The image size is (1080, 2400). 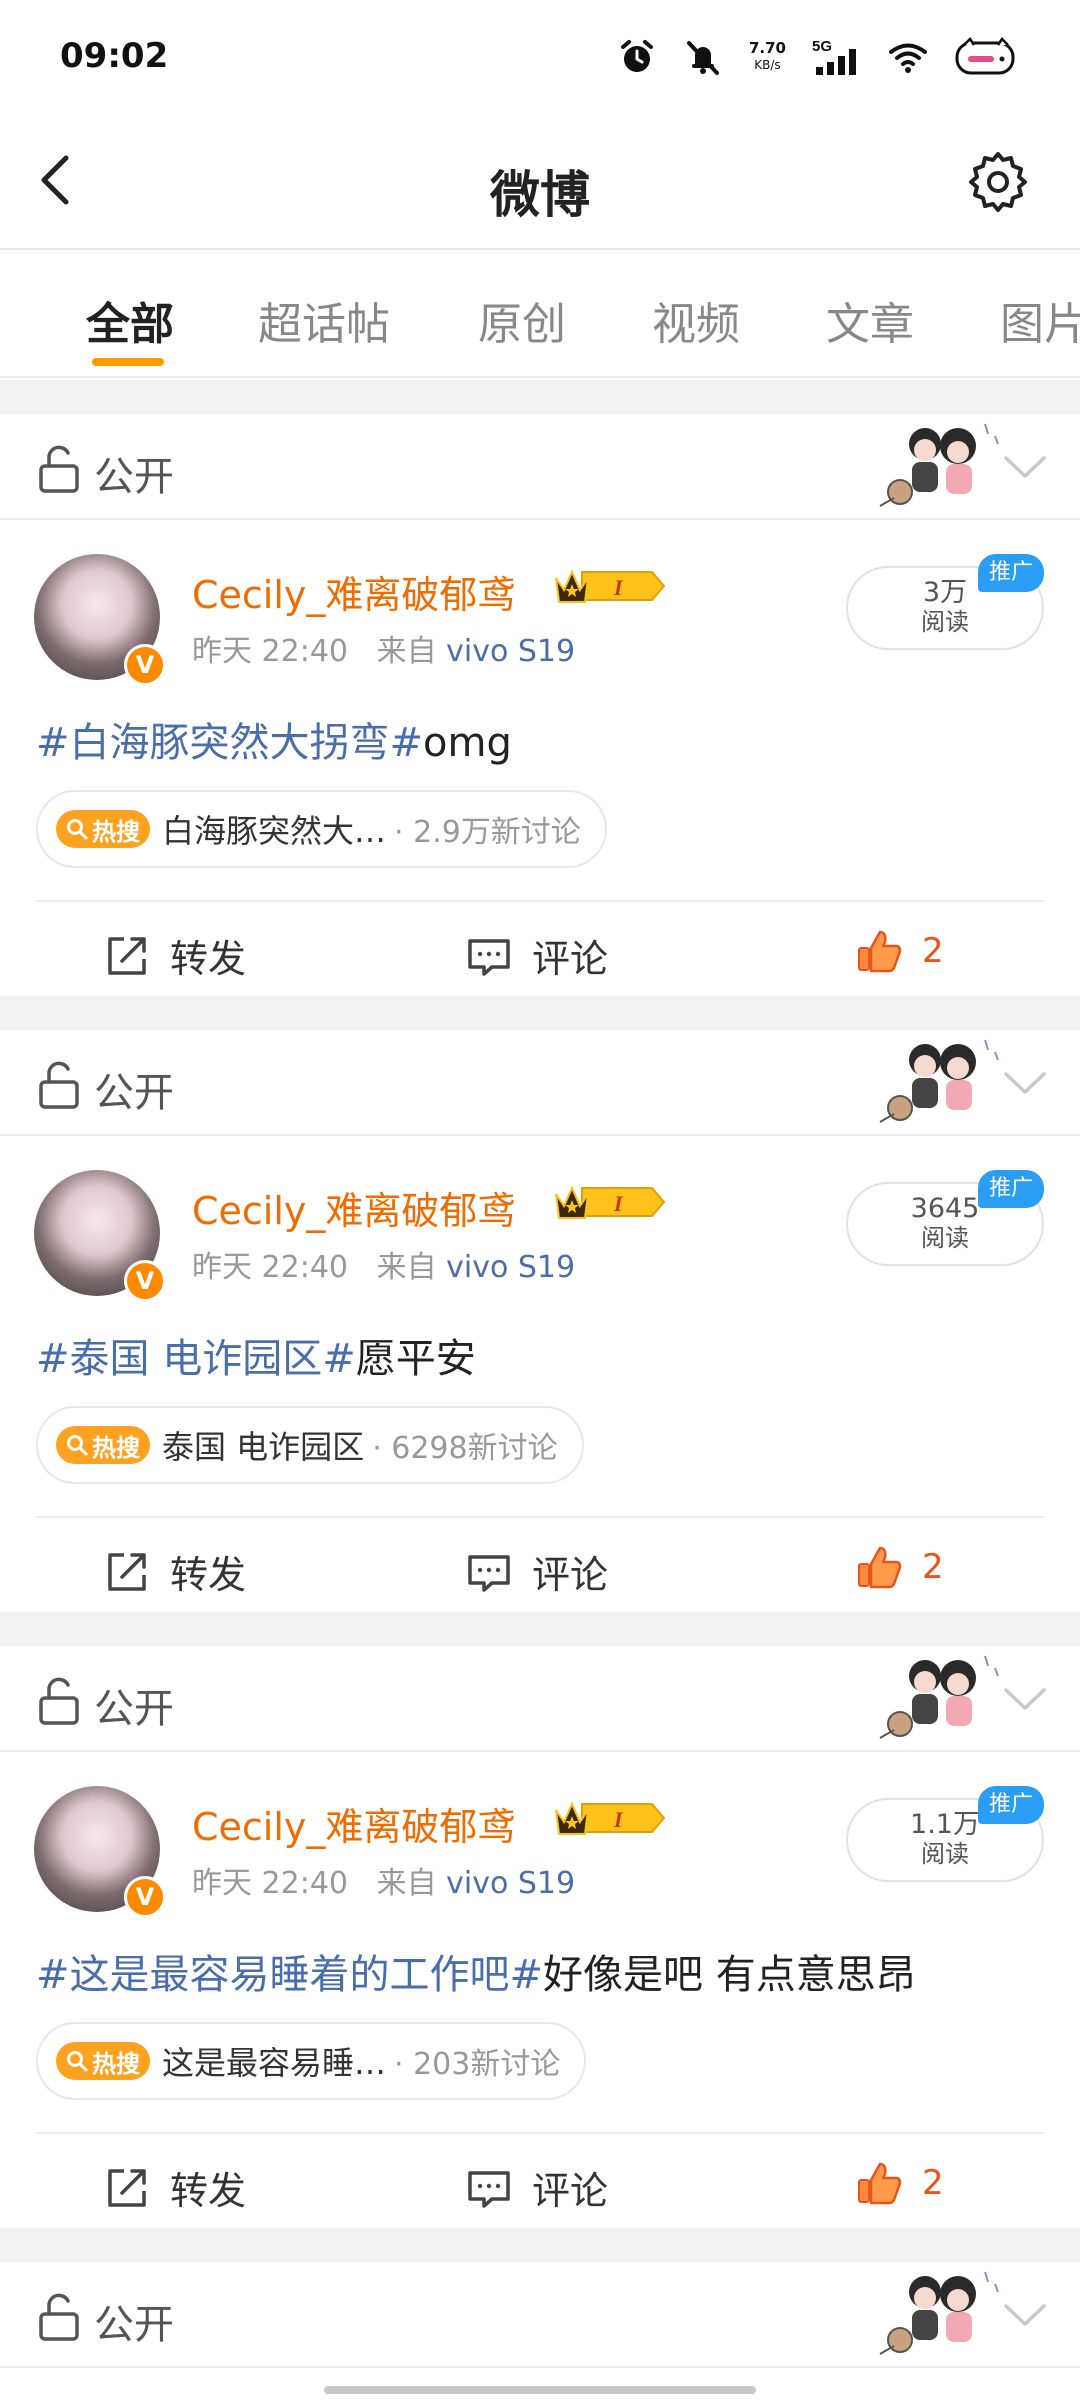 What do you see at coordinates (767, 65) in the screenshot?
I see `net-speed-unit: KB/s` at bounding box center [767, 65].